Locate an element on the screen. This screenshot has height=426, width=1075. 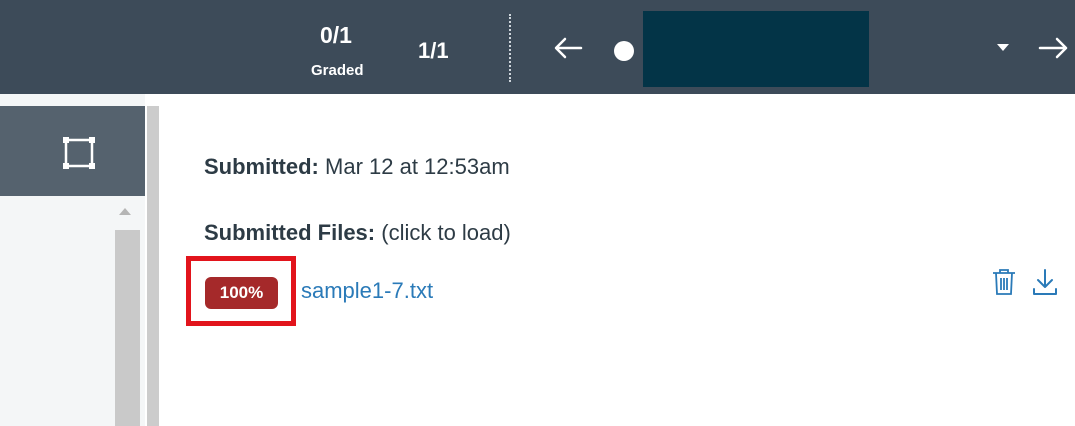
trash-icon is located at coordinates (1004, 282).